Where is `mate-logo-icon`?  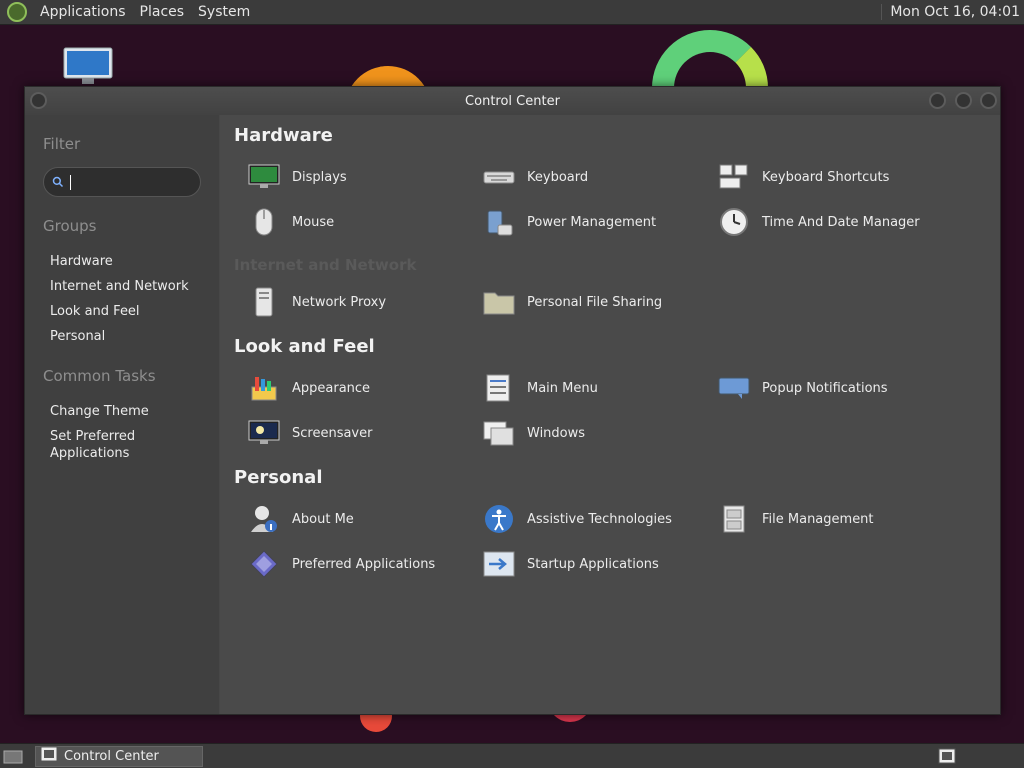
mate-logo-icon is located at coordinates (17, 12).